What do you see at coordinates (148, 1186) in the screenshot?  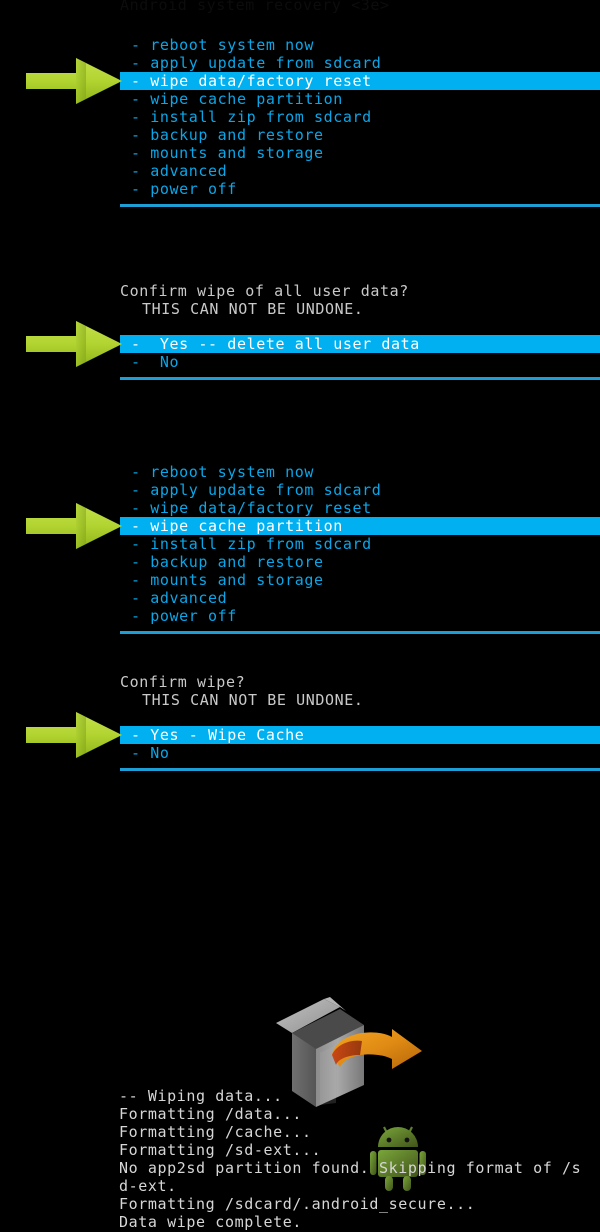 I see `log-line-no-app2sd-part2: d-ext.` at bounding box center [148, 1186].